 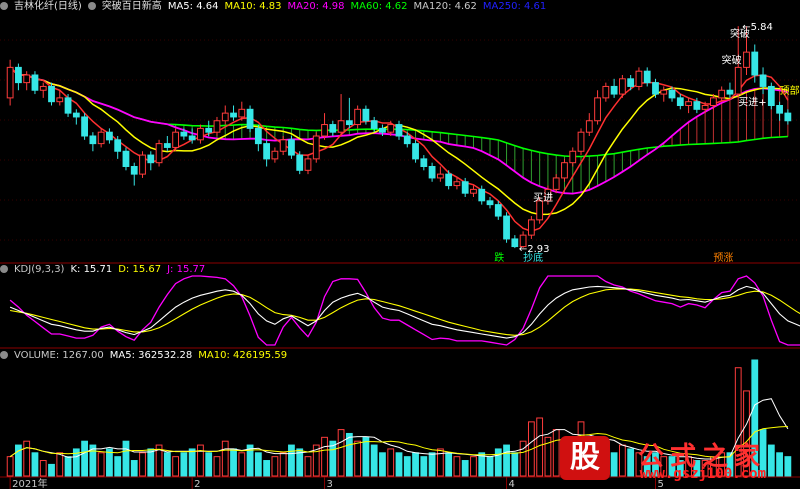 I want to click on signal-break-2: 突破, so click(x=732, y=60).